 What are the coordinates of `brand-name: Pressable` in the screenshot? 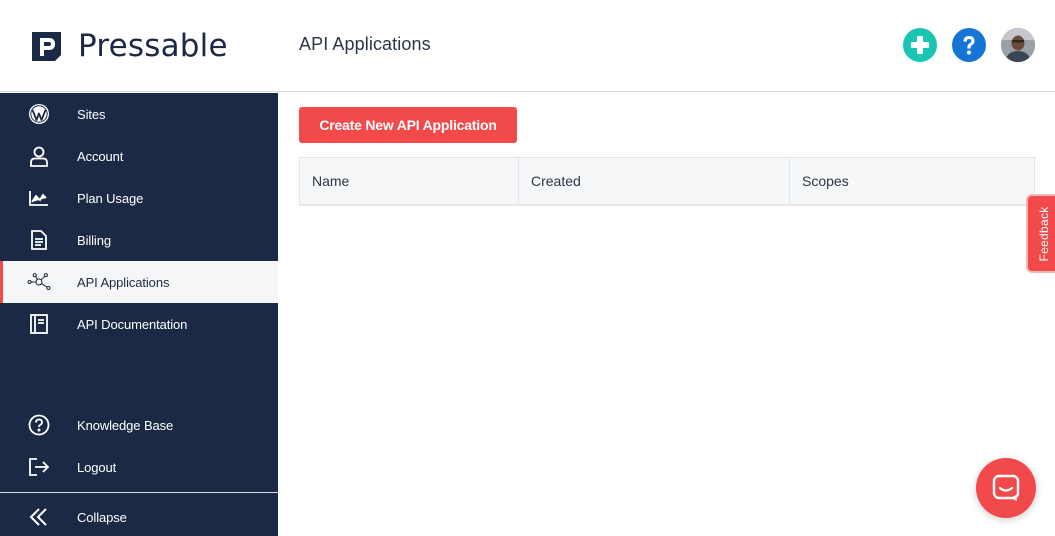 It's located at (153, 46).